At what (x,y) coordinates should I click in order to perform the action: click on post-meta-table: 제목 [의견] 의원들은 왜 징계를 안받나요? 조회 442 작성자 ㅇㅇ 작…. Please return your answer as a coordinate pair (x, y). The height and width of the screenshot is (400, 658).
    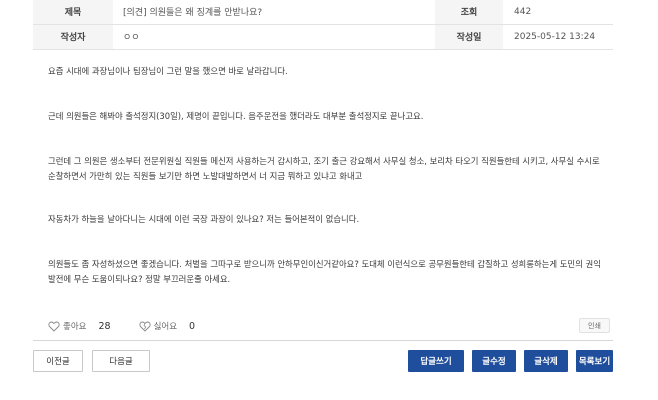
    Looking at the image, I should click on (323, 25).